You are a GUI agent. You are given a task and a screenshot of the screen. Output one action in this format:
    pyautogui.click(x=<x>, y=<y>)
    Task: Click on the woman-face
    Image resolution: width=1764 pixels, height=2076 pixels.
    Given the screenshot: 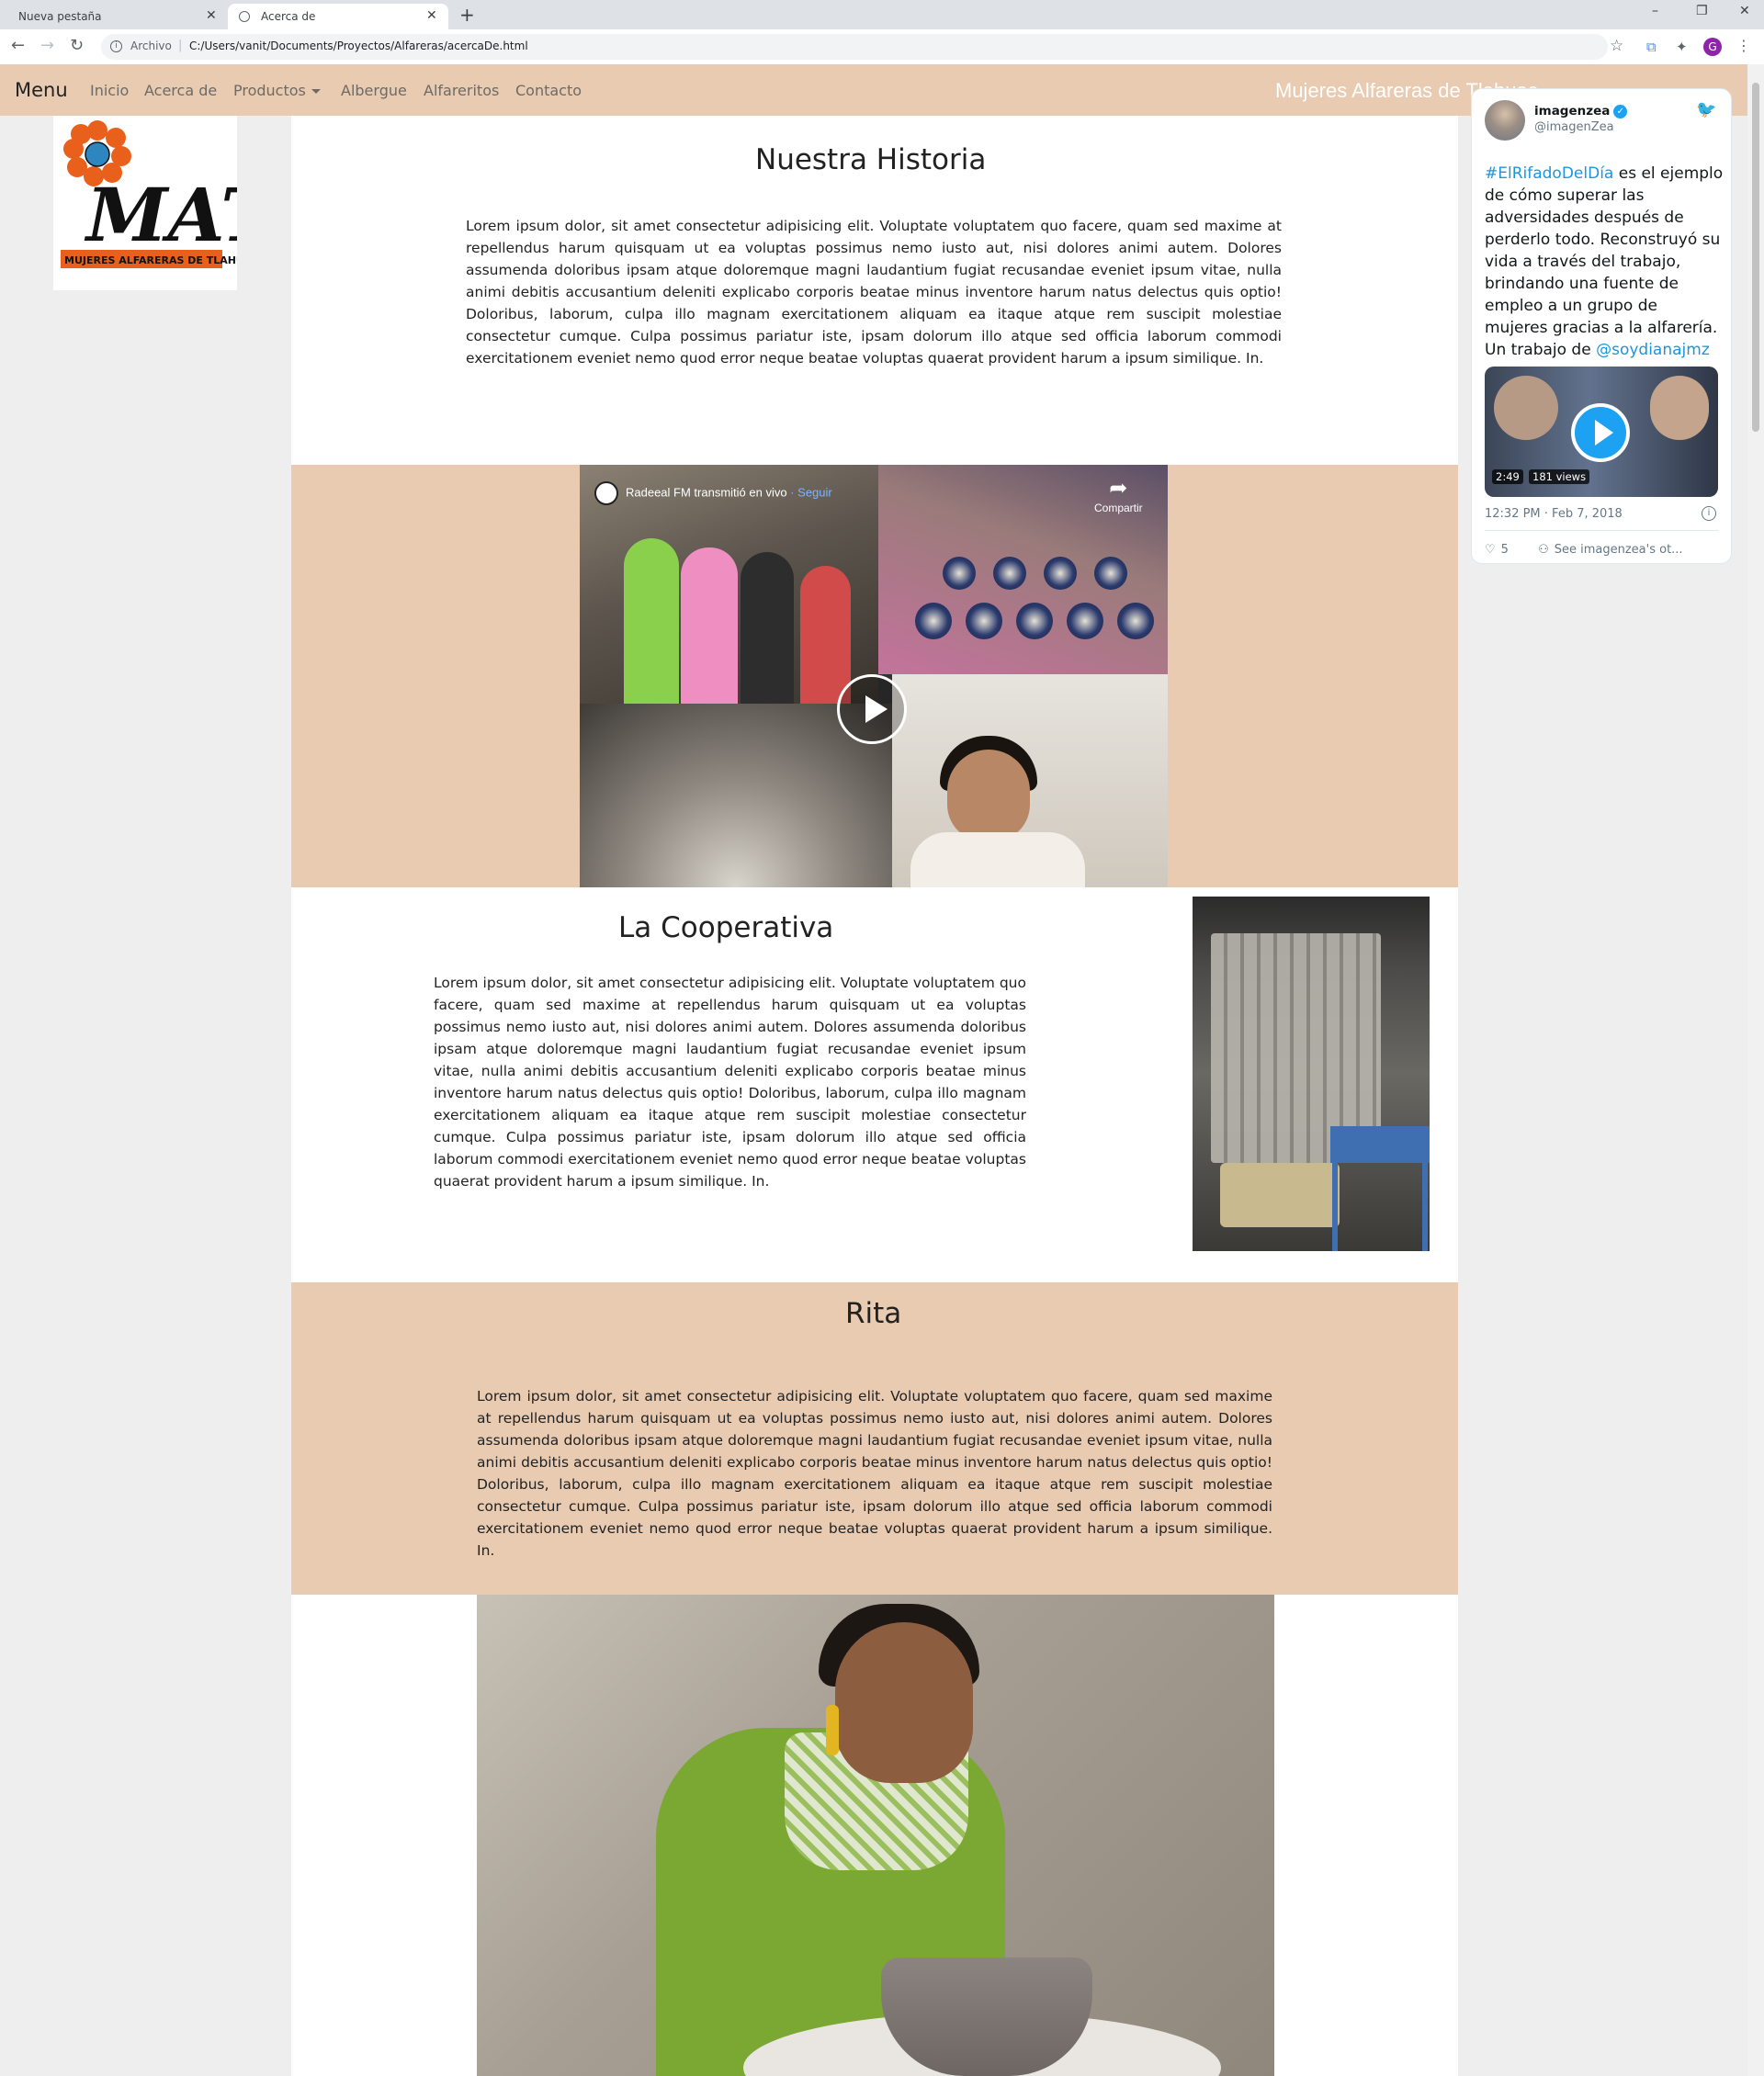 What is the action you would take?
    pyautogui.click(x=988, y=795)
    